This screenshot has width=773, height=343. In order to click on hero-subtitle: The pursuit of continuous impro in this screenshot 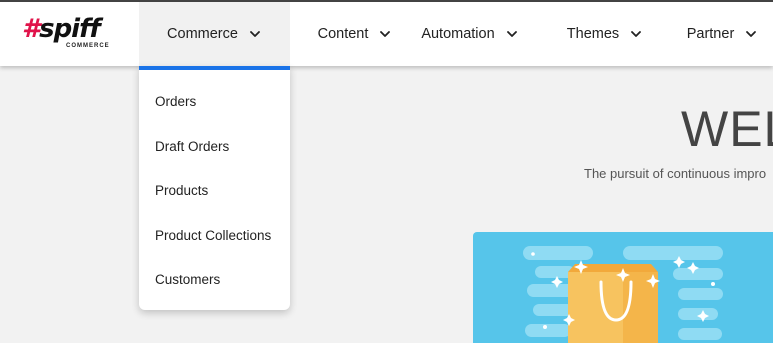, I will do `click(675, 173)`.